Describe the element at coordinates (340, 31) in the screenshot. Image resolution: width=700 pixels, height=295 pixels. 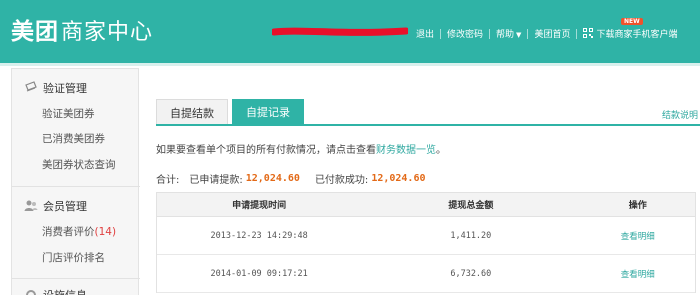
I see `redacted-username` at that location.